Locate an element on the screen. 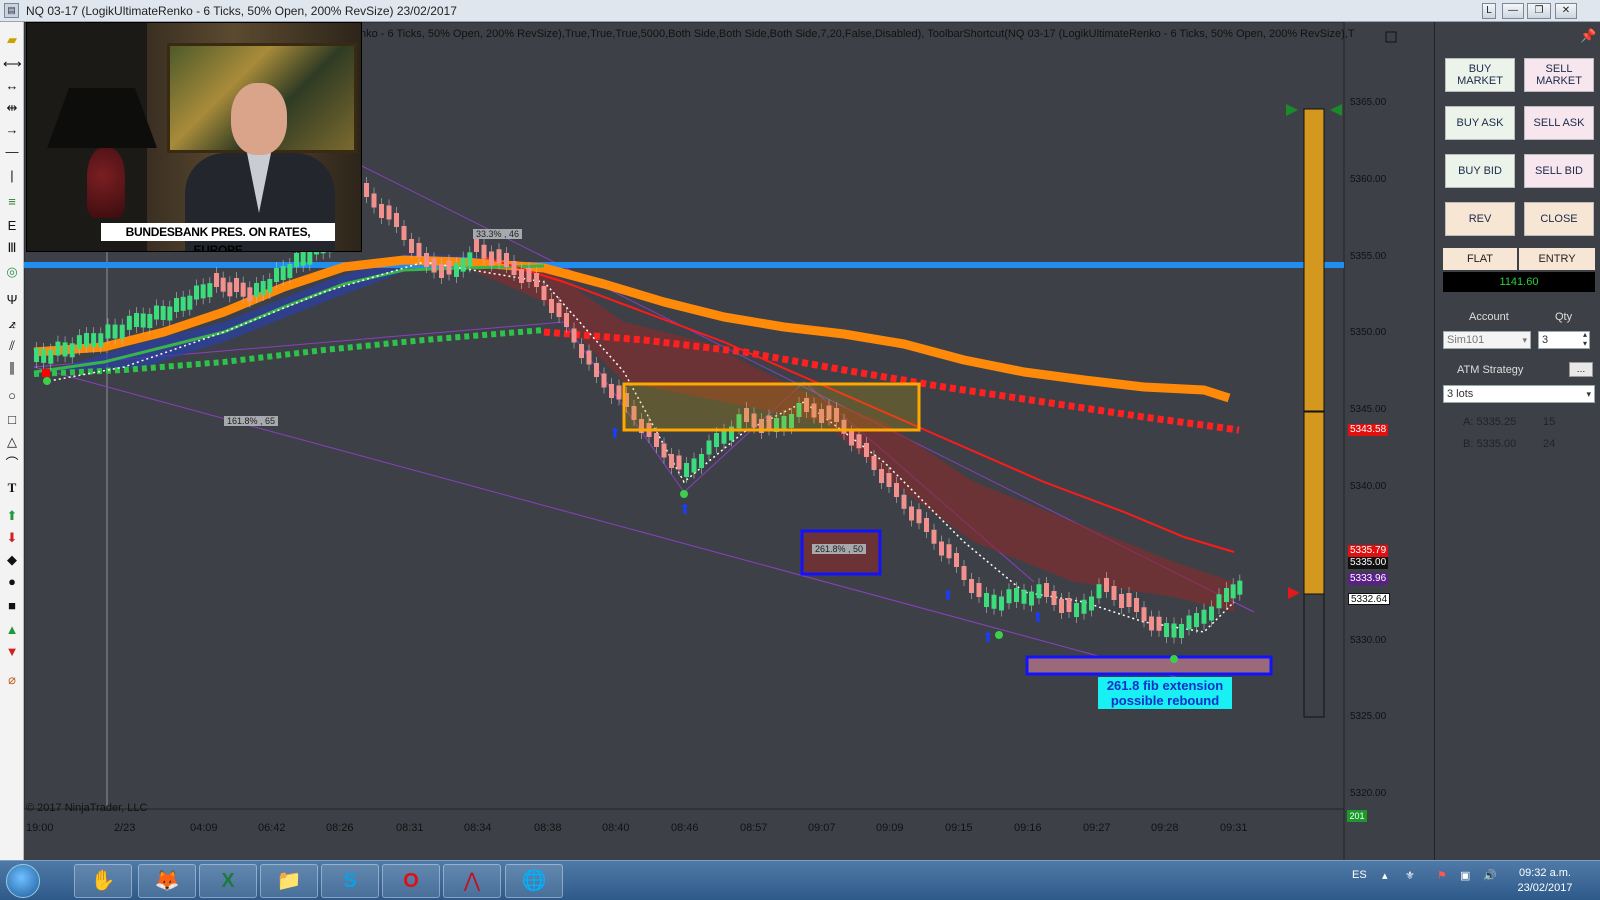 This screenshot has height=900, width=1600. qty-input: 3 ▴ ▾ is located at coordinates (1564, 339).